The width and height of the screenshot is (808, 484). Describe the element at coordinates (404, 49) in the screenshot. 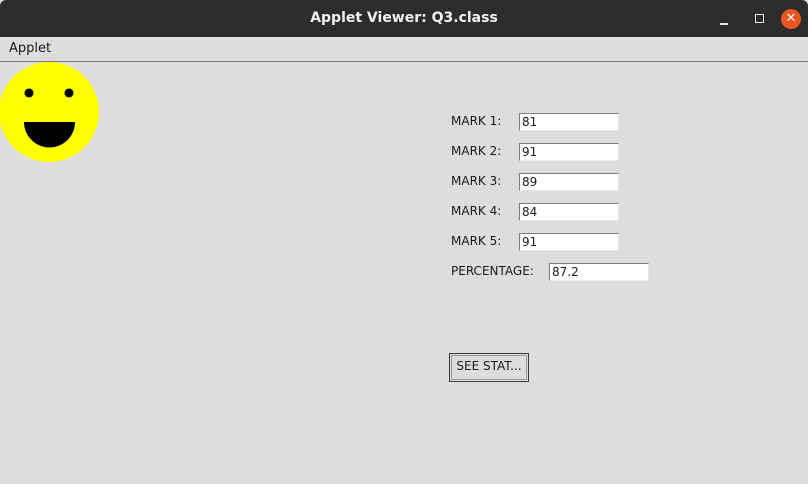

I see `menu-bar: Applet` at that location.